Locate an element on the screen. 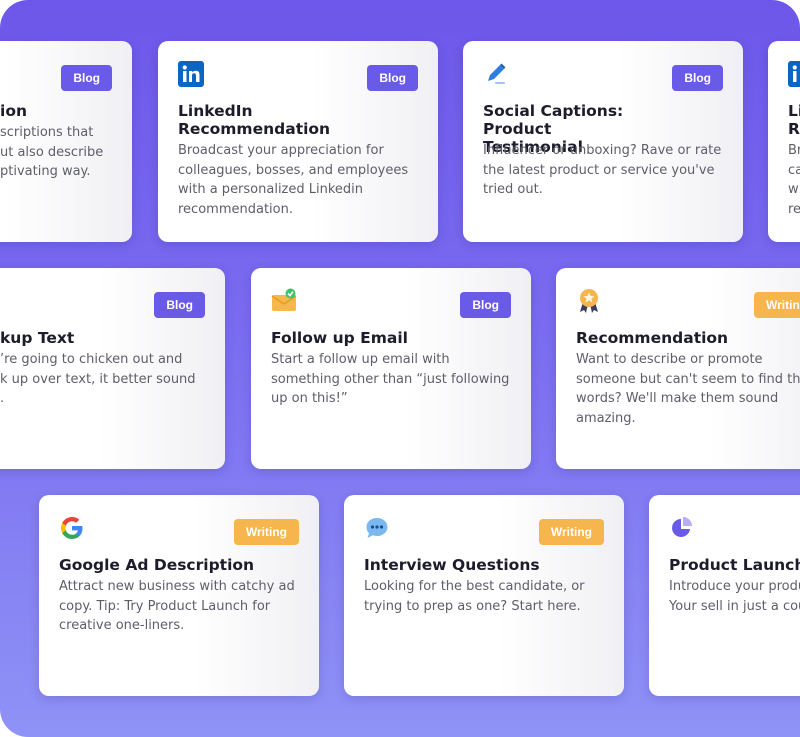 Image resolution: width=800 pixels, height=737 pixels. card-title: Li R is located at coordinates (794, 120).